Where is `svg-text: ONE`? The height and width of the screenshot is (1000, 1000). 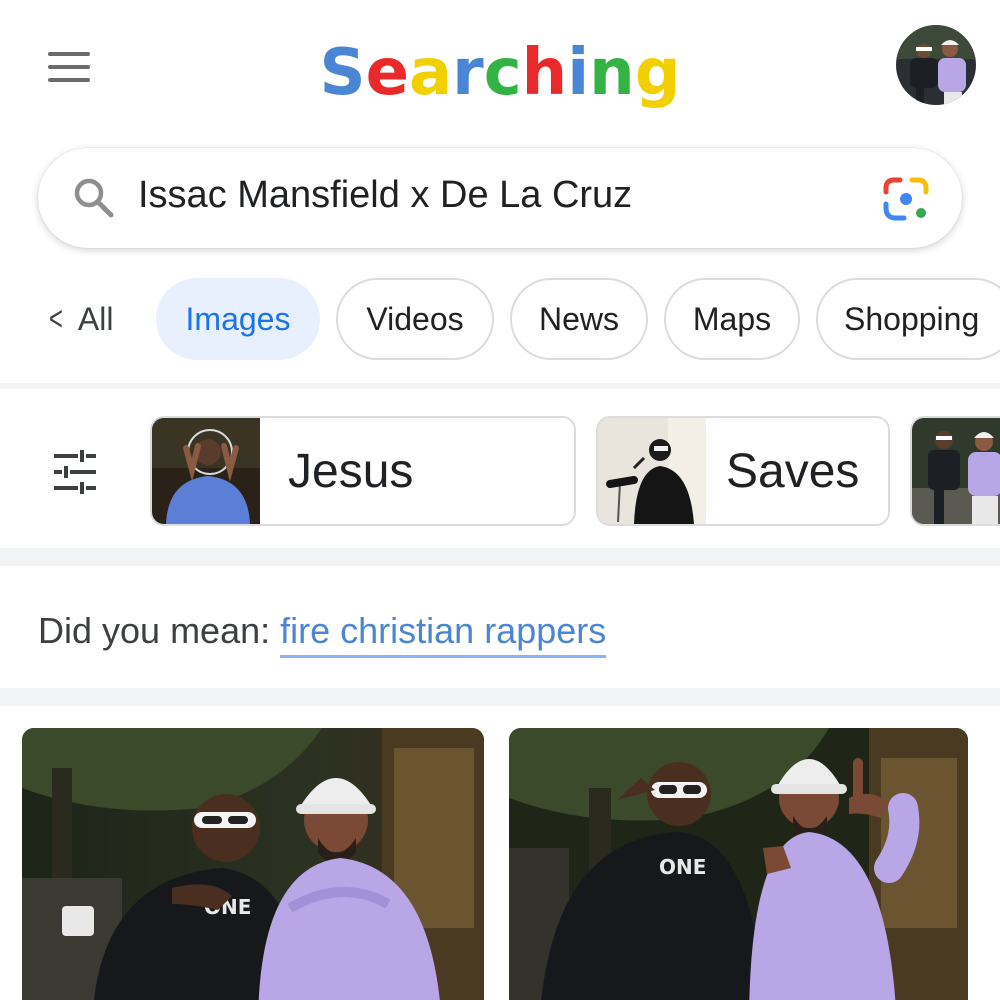
svg-text: ONE is located at coordinates (682, 867).